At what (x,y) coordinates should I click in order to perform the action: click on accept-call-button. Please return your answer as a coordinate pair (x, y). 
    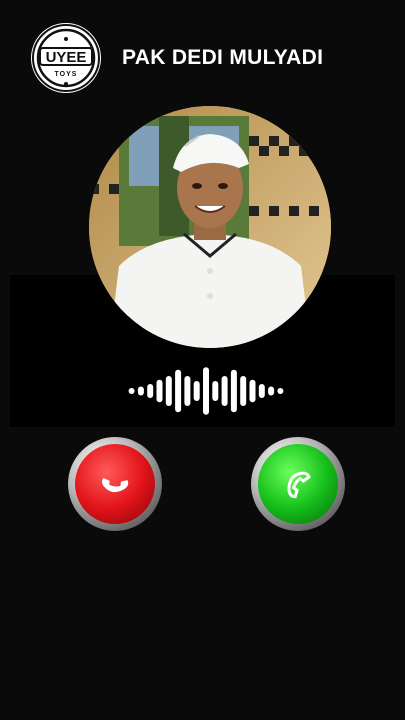
    Looking at the image, I should click on (298, 484).